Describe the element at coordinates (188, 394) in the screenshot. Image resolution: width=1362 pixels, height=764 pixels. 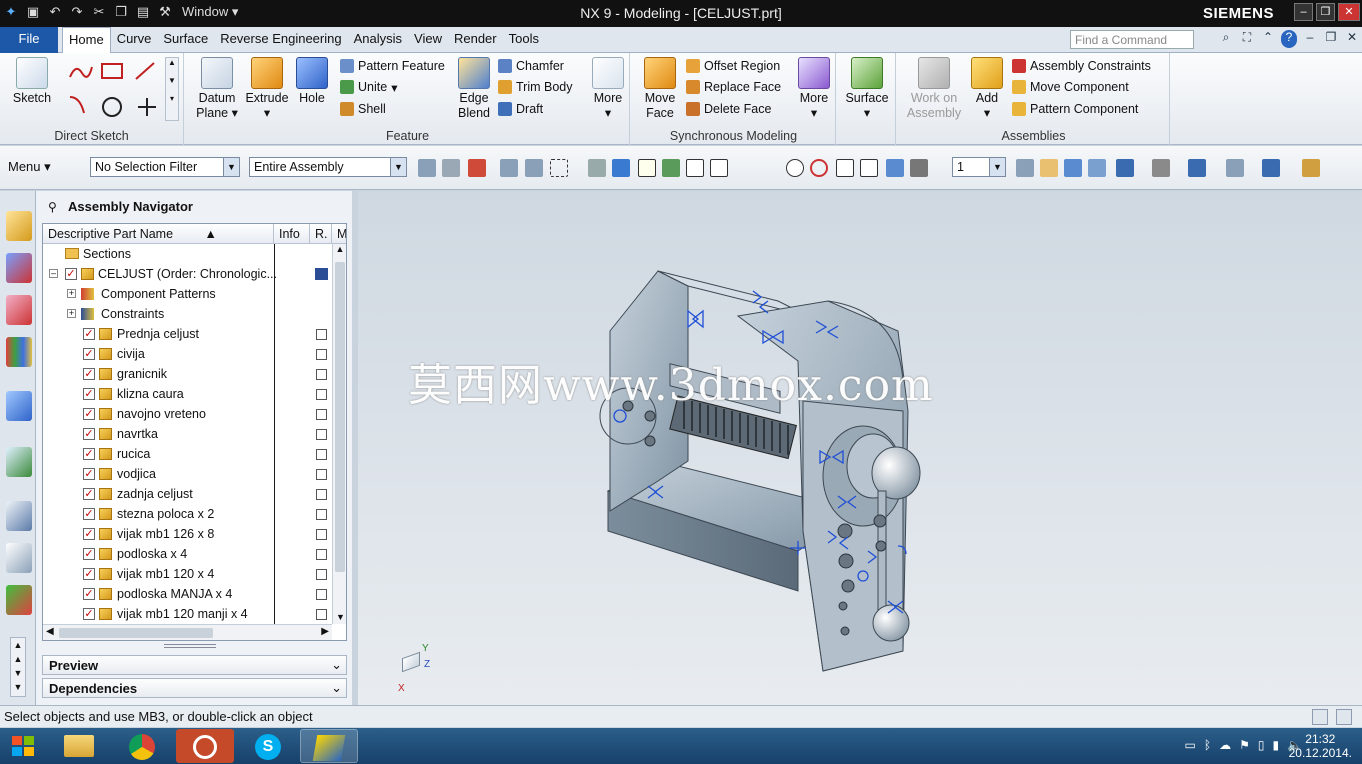
I see `tree-row-part: ✓ klizna caura` at that location.